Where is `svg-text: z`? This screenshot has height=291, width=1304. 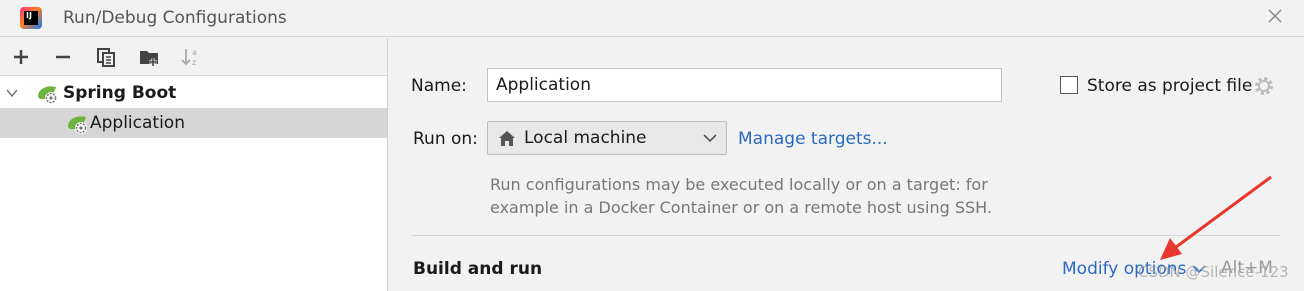 svg-text: z is located at coordinates (194, 62).